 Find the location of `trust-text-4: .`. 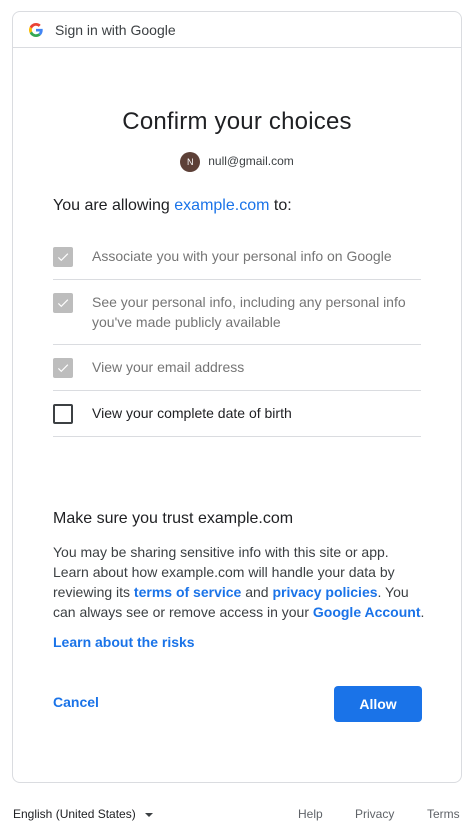

trust-text-4: . is located at coordinates (422, 612).